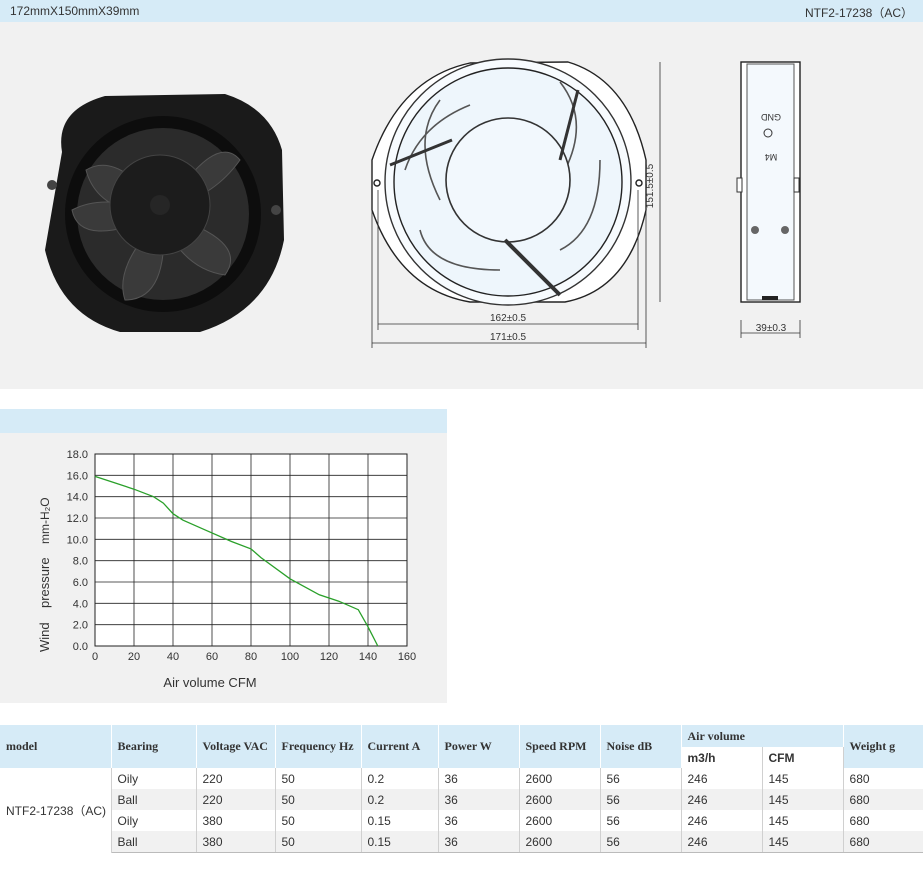  I want to click on x-tick-labels: 0 20 40 60 80 100 120 140 160, so click(254, 657).